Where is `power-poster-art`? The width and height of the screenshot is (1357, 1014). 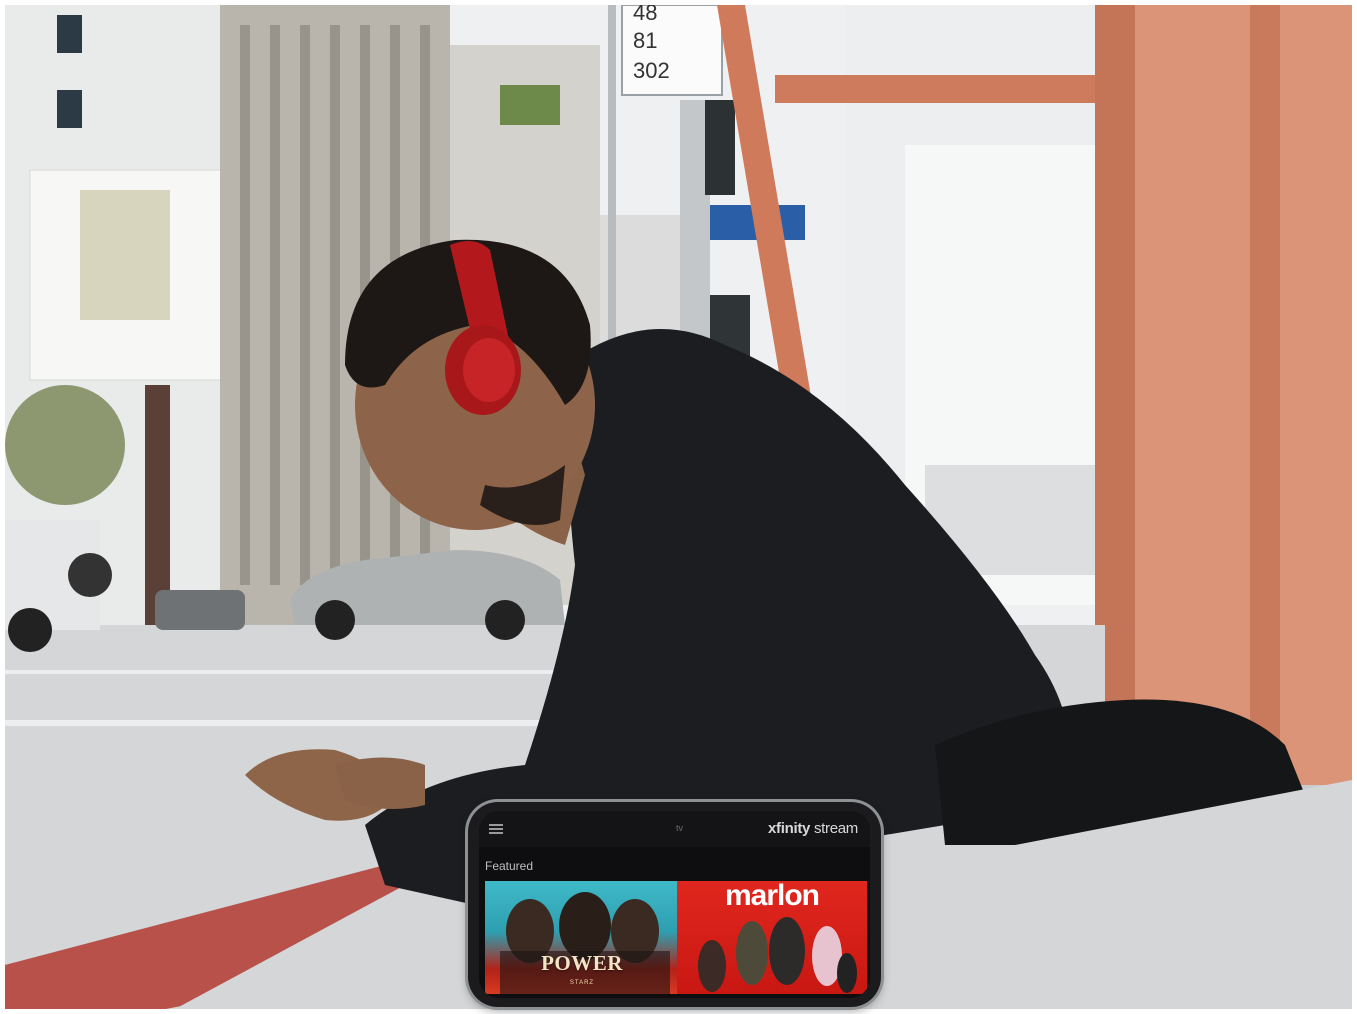
power-poster-art is located at coordinates (585, 943).